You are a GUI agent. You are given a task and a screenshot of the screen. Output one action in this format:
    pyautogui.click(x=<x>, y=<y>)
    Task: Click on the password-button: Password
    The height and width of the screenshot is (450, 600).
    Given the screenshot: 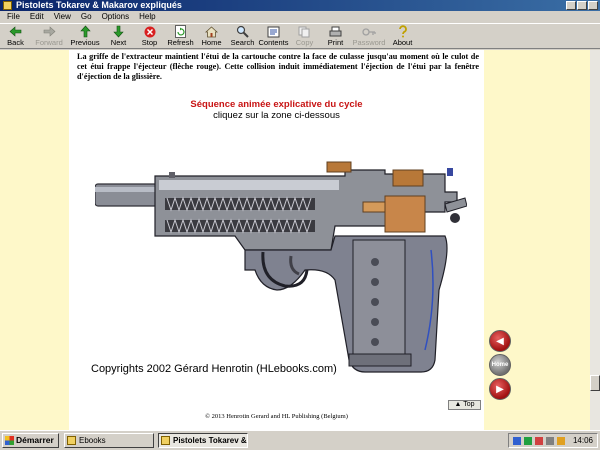 What is the action you would take?
    pyautogui.click(x=369, y=36)
    